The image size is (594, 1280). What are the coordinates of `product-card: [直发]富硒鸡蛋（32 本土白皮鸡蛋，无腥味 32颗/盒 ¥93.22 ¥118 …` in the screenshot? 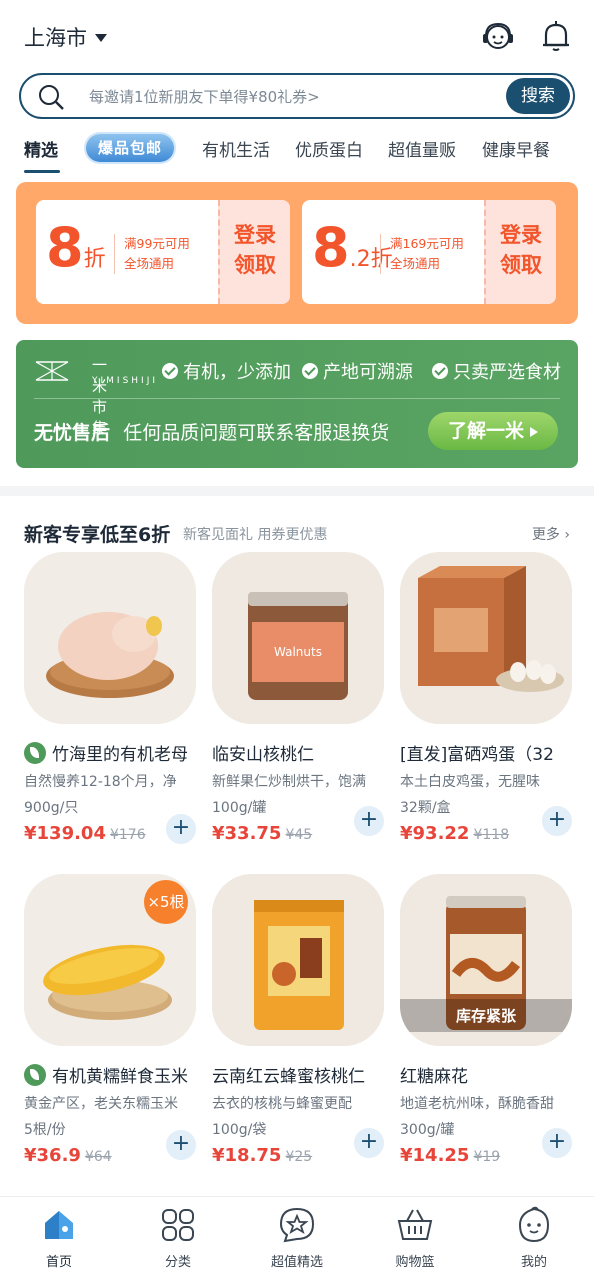 It's located at (488, 698).